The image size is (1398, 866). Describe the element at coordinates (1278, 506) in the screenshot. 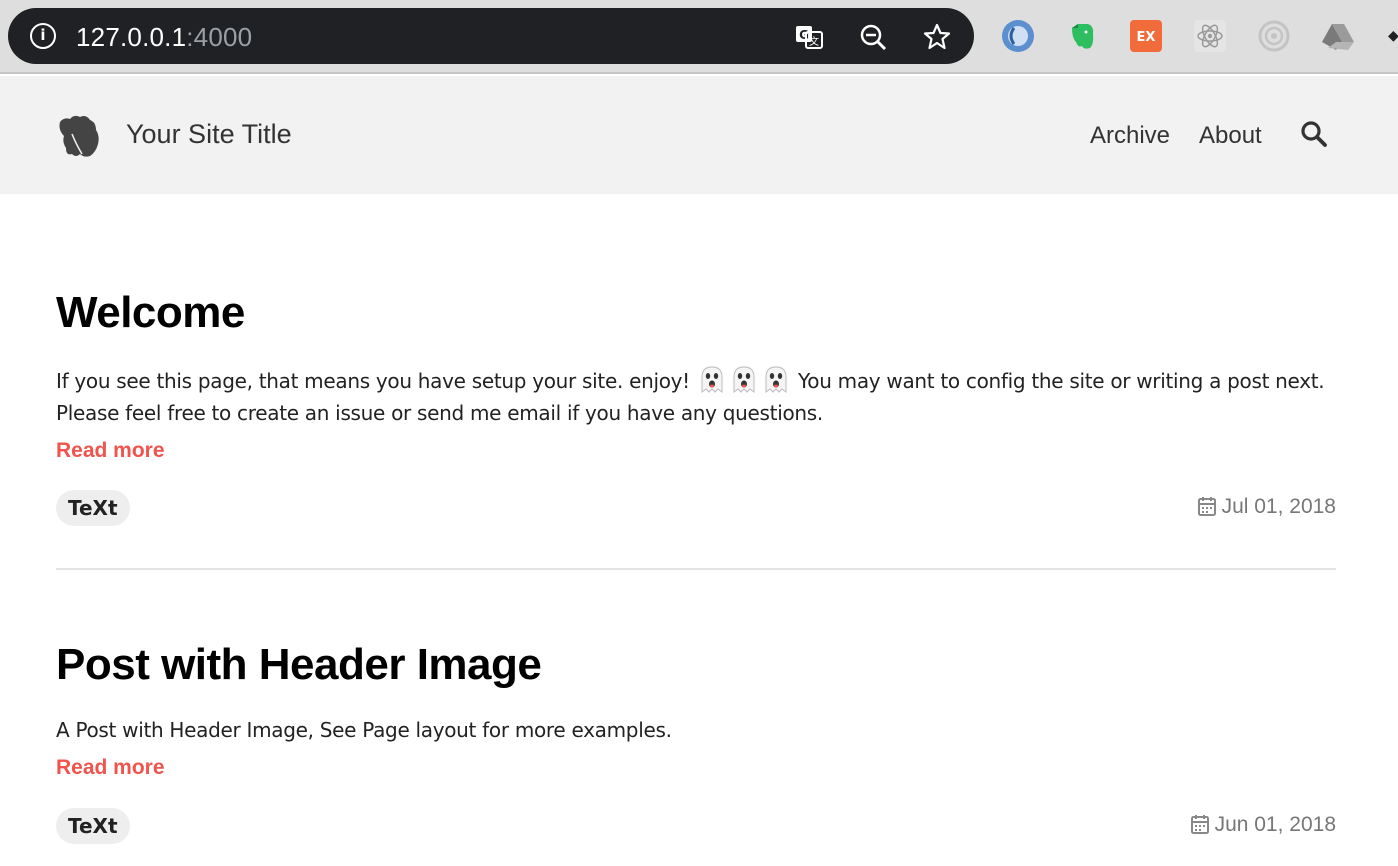

I see `date-text: Jul 01, 2018` at that location.